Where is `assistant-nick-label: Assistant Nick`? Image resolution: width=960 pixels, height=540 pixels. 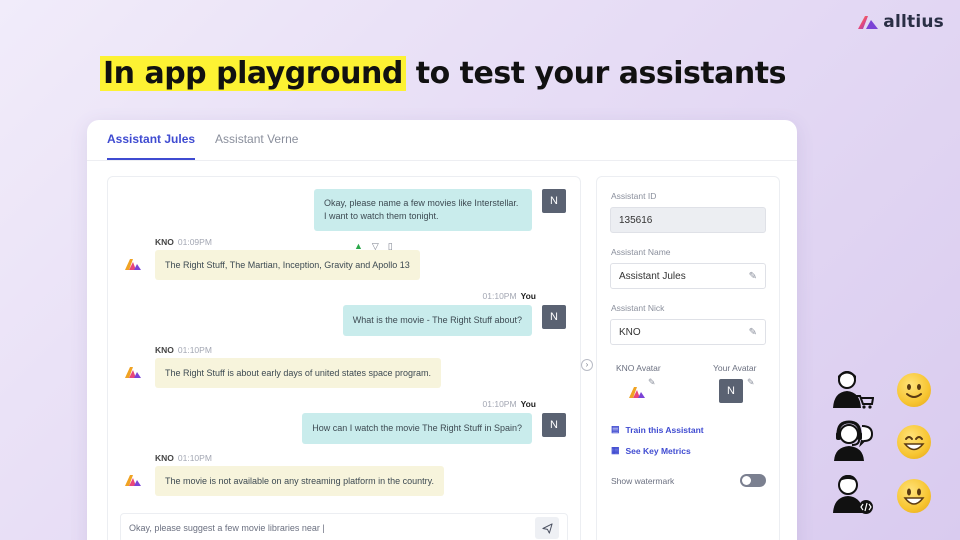
assistant-nick-label: Assistant Nick is located at coordinates (638, 308).